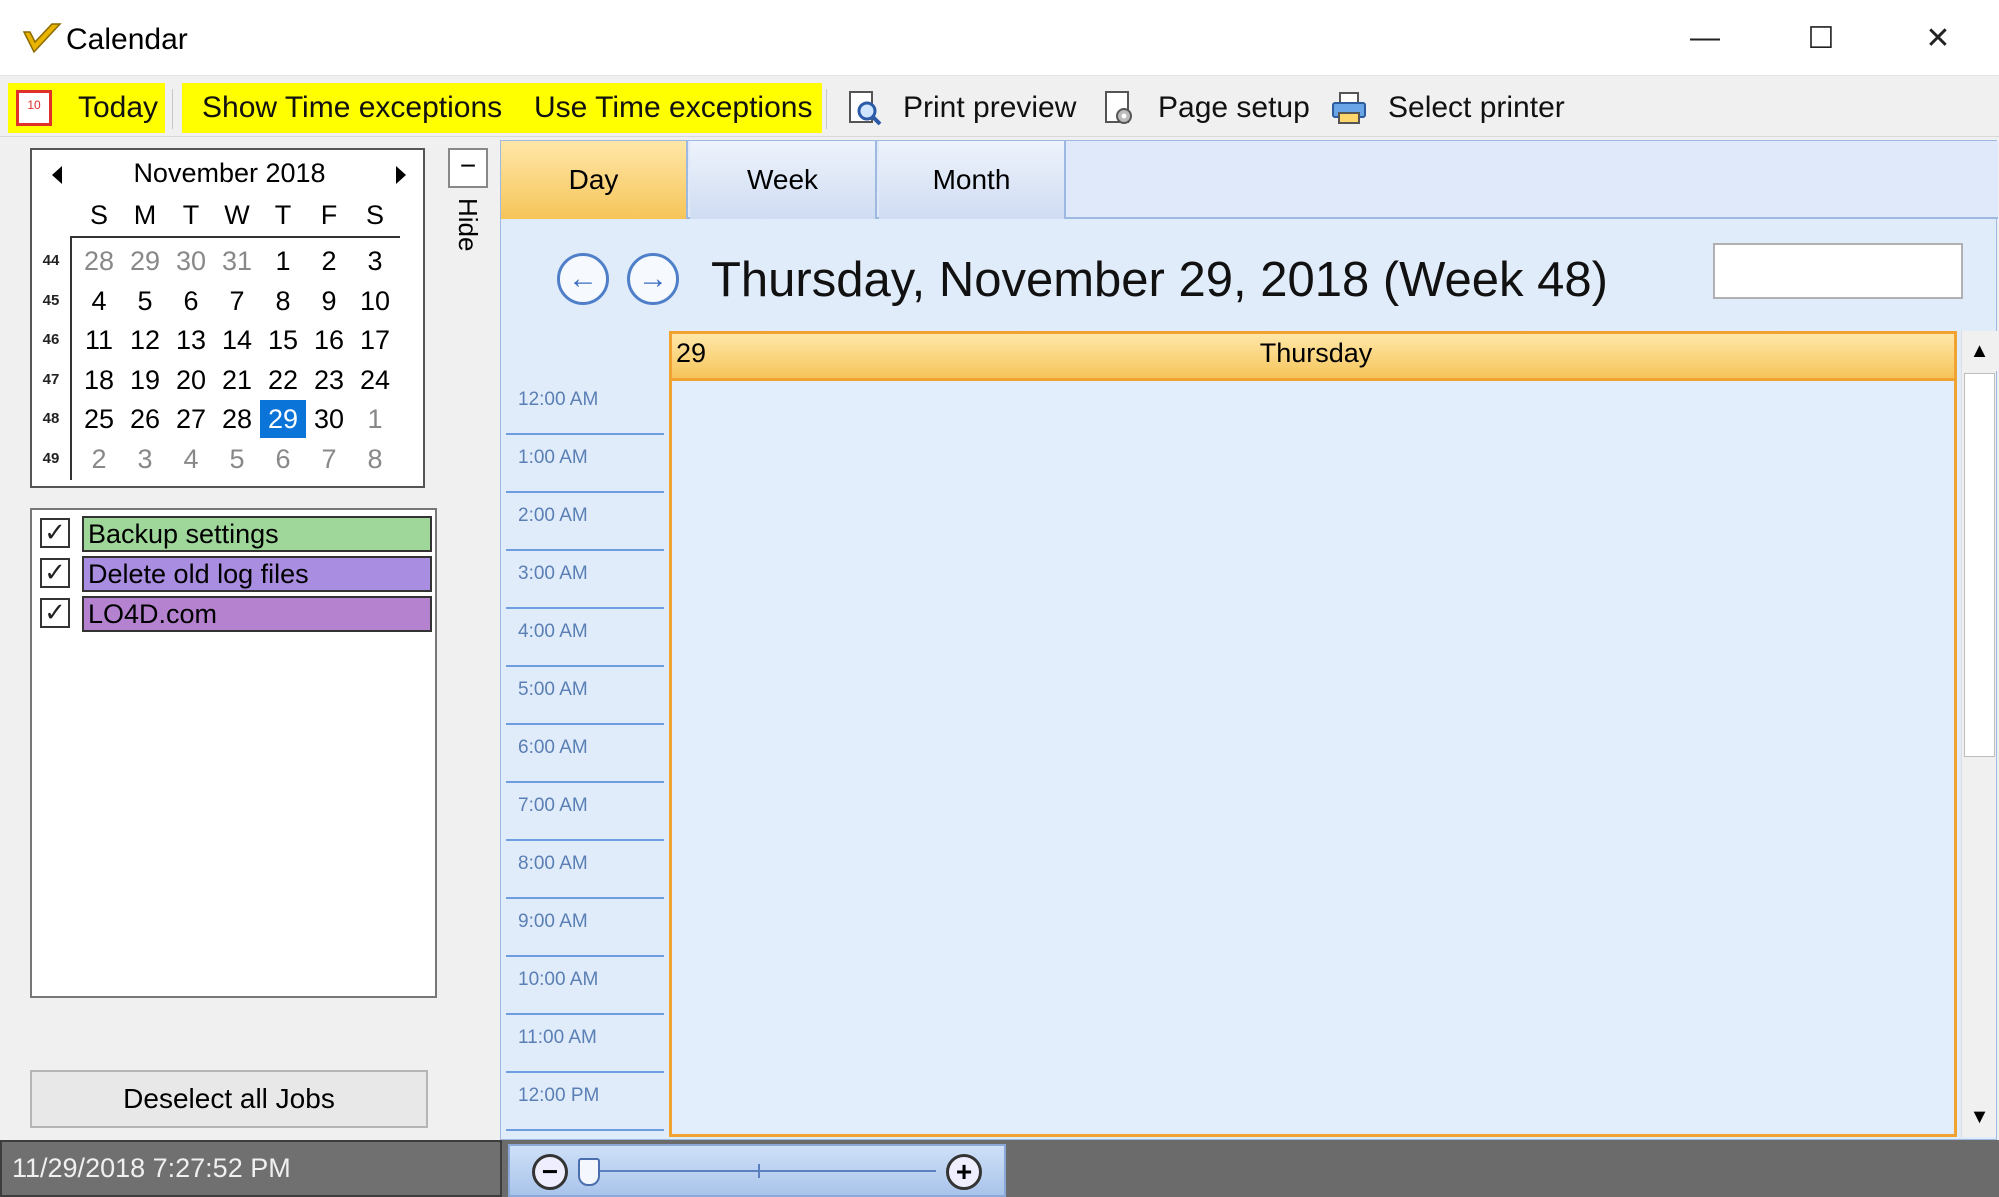 The width and height of the screenshot is (1999, 1197). I want to click on vertical-scrollbar: ▲ ▼, so click(1979, 734).